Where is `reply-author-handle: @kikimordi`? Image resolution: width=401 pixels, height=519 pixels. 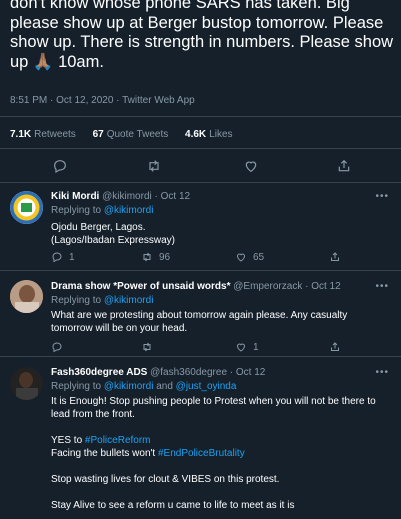 reply-author-handle: @kikimordi is located at coordinates (127, 196).